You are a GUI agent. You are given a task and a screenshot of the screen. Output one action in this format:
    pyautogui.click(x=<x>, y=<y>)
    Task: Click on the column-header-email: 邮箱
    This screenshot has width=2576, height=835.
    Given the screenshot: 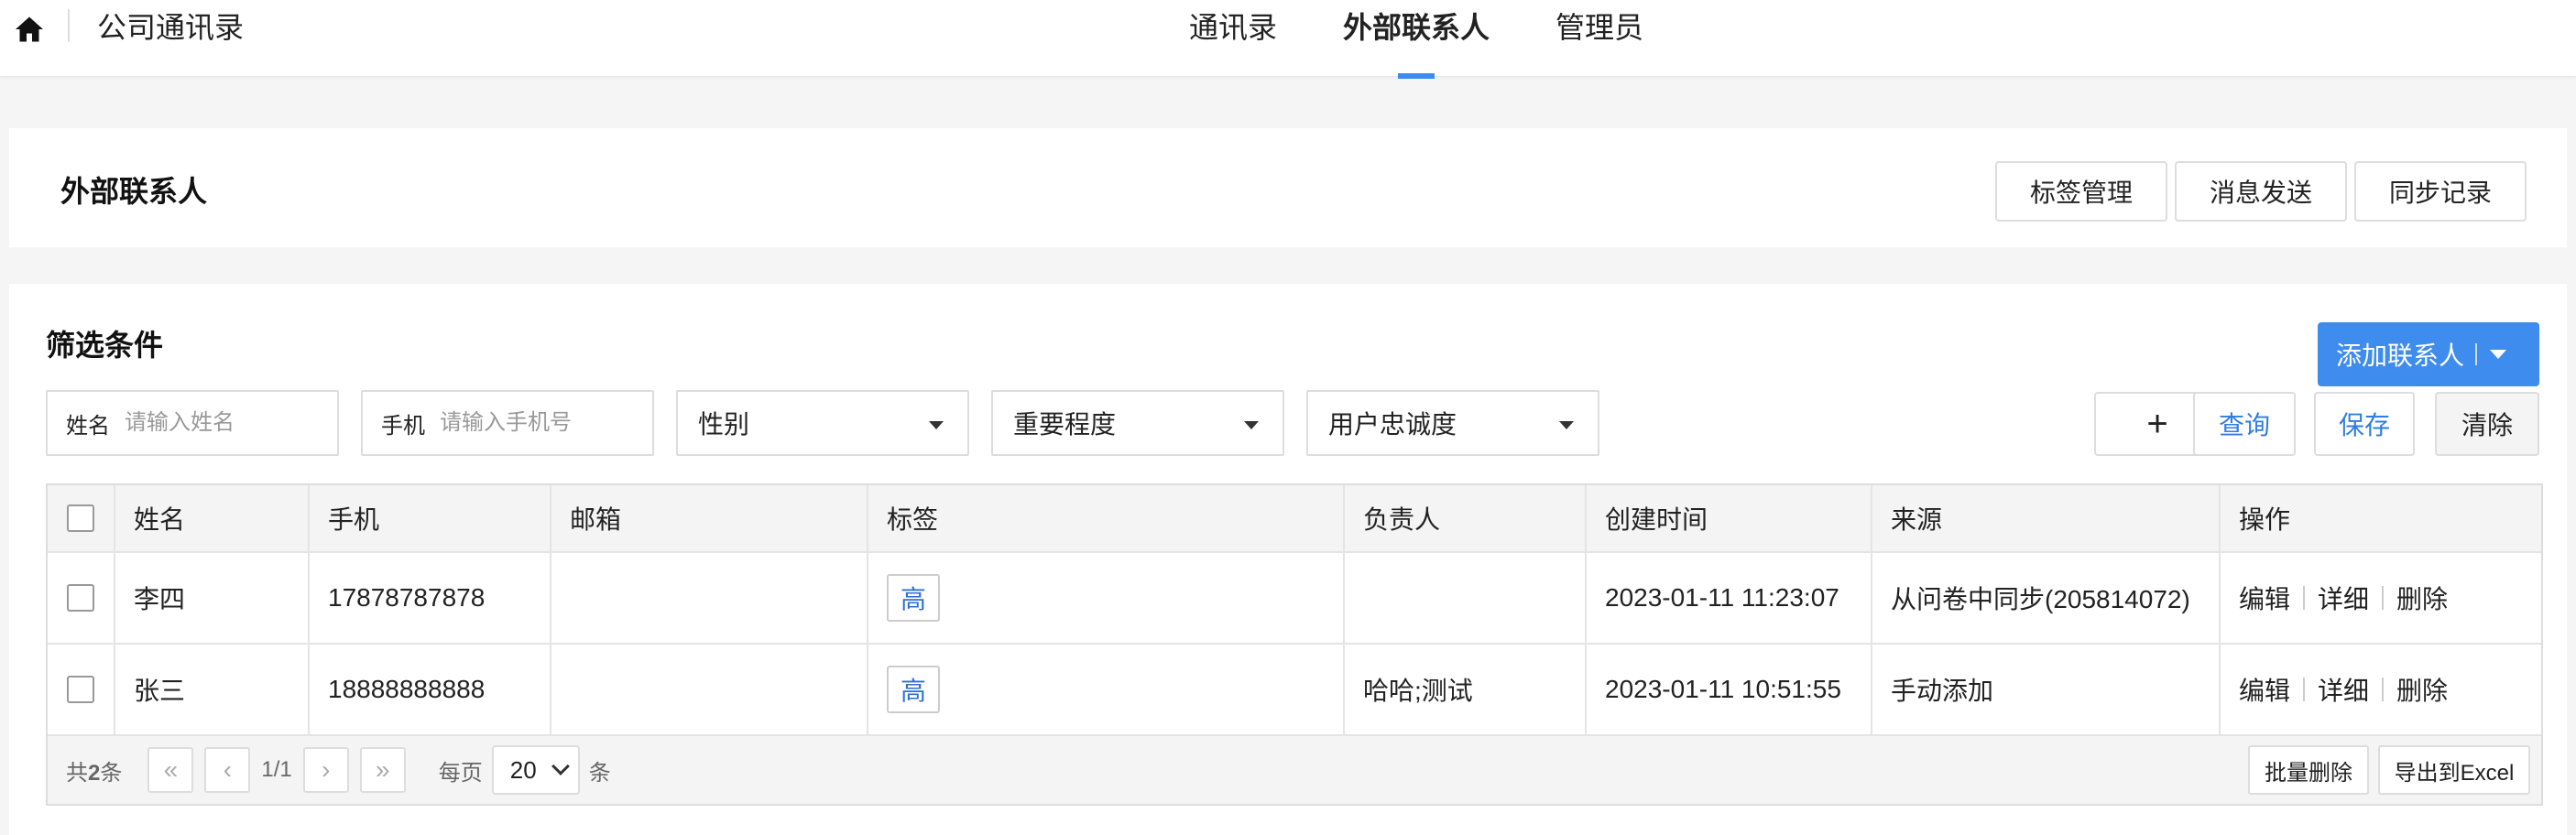 What is the action you would take?
    pyautogui.click(x=709, y=518)
    